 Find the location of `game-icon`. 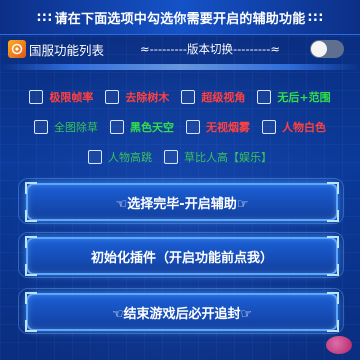

game-icon is located at coordinates (17, 49).